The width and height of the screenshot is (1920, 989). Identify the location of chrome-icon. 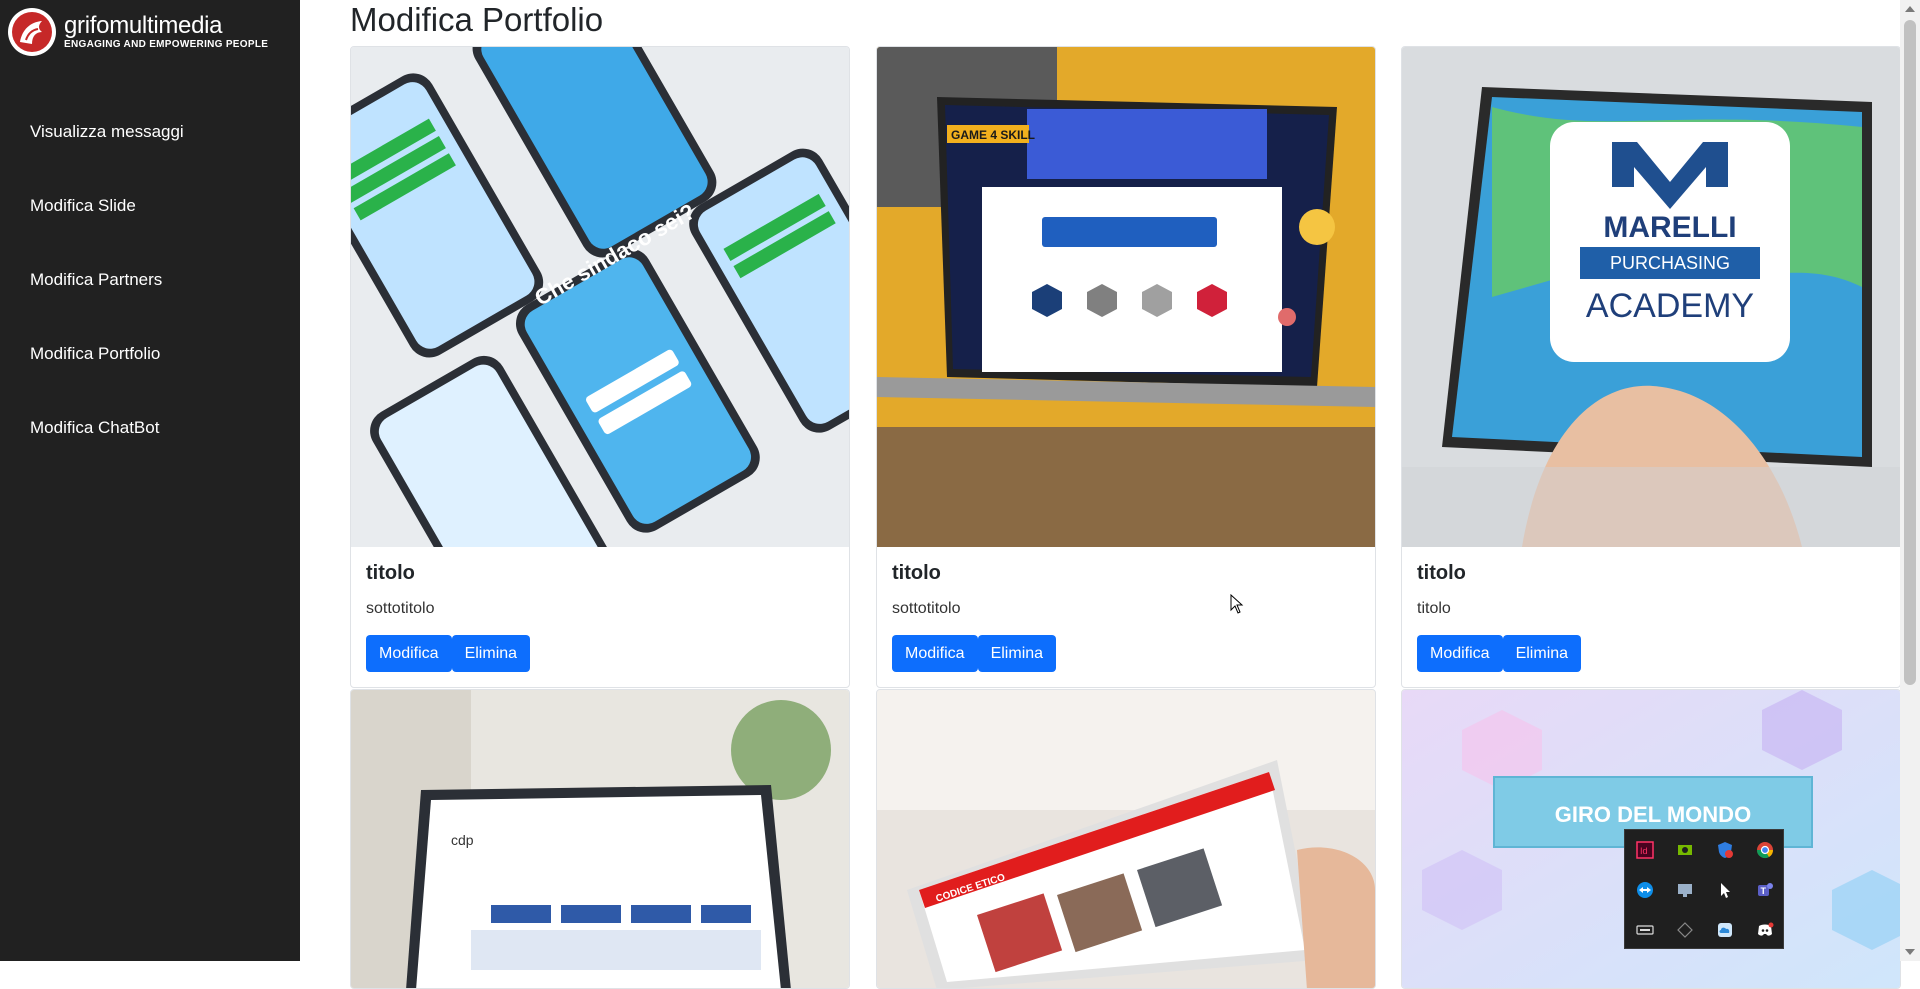
(1765, 850).